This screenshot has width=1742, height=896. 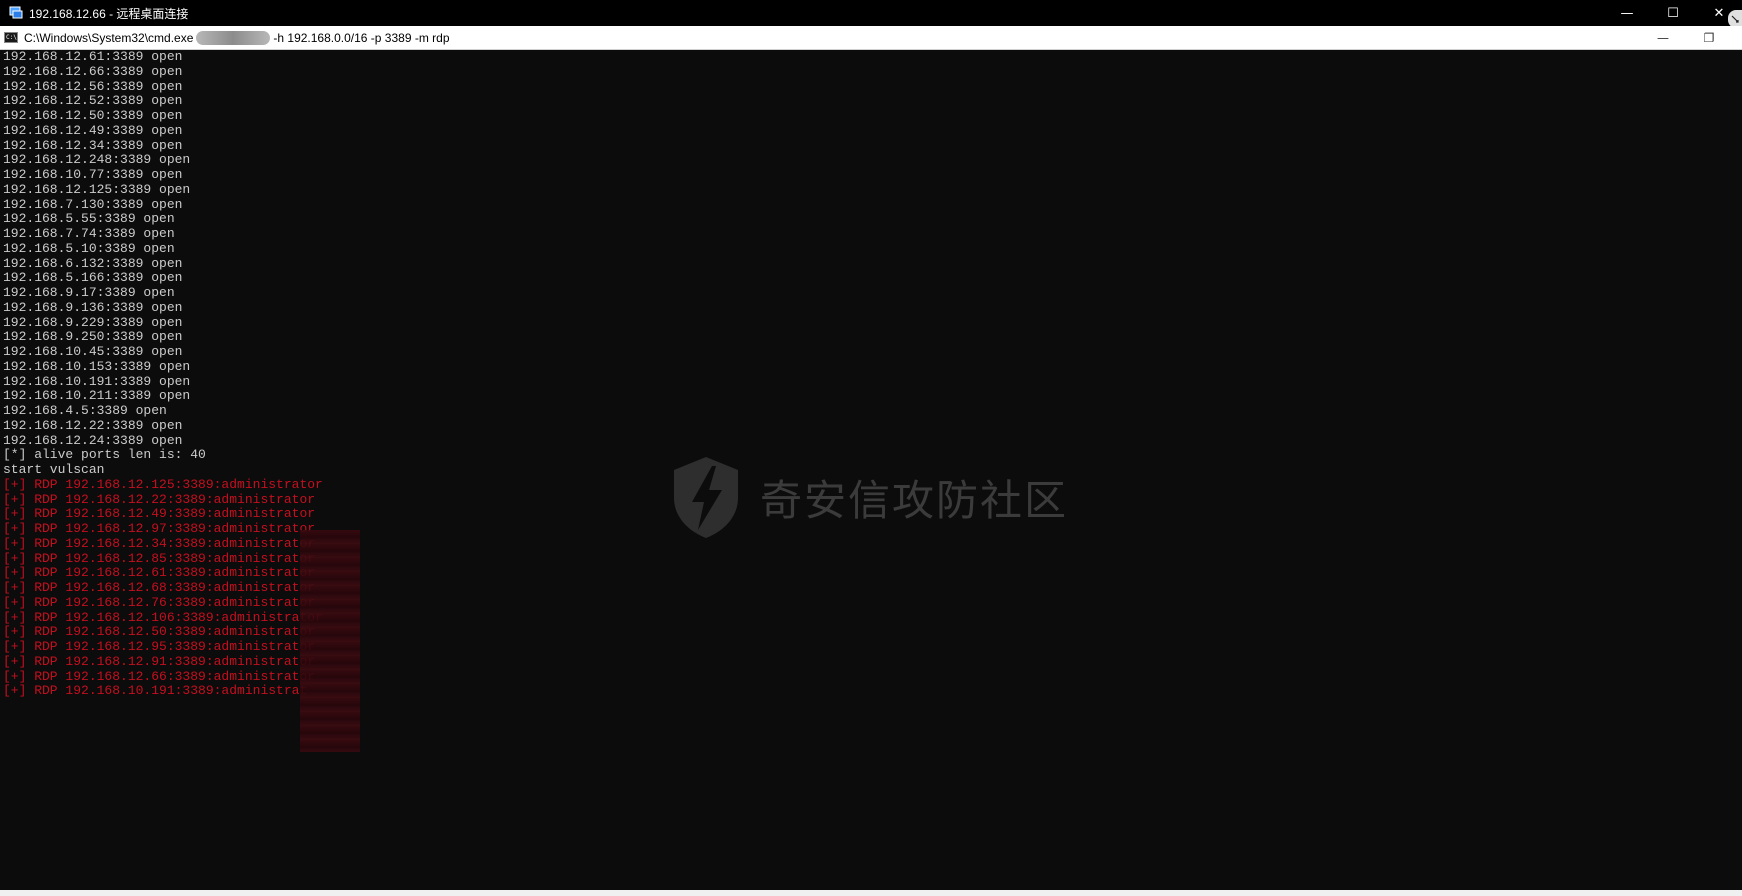 I want to click on rdp-result-line: [+] RDP 192.168.12.85:3389:administrator, so click(x=159, y=558).